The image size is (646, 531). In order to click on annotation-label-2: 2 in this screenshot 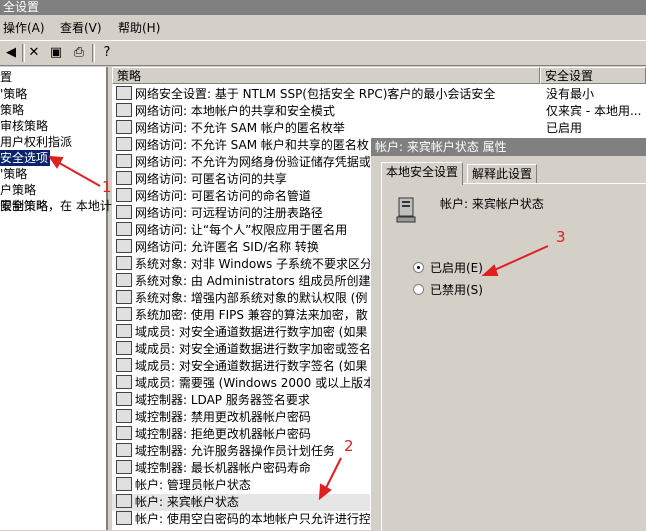, I will do `click(349, 446)`.